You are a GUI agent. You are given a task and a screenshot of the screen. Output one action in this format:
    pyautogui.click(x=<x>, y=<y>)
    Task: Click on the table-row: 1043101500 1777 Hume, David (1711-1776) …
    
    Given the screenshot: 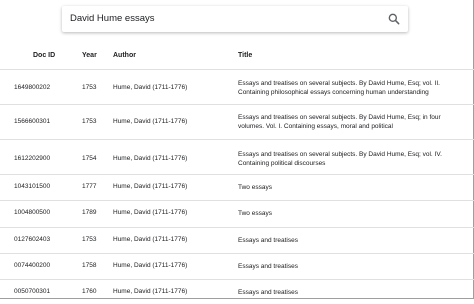 What is the action you would take?
    pyautogui.click(x=237, y=187)
    